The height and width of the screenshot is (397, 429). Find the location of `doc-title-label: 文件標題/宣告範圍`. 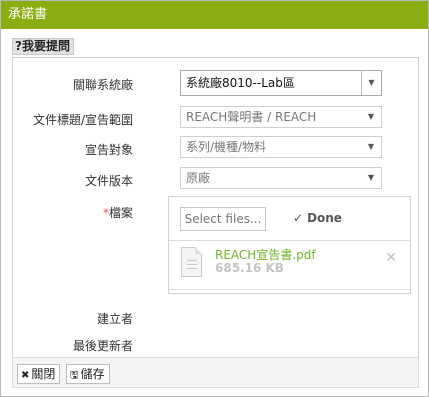

doc-title-label: 文件標題/宣告範圍 is located at coordinates (82, 120).